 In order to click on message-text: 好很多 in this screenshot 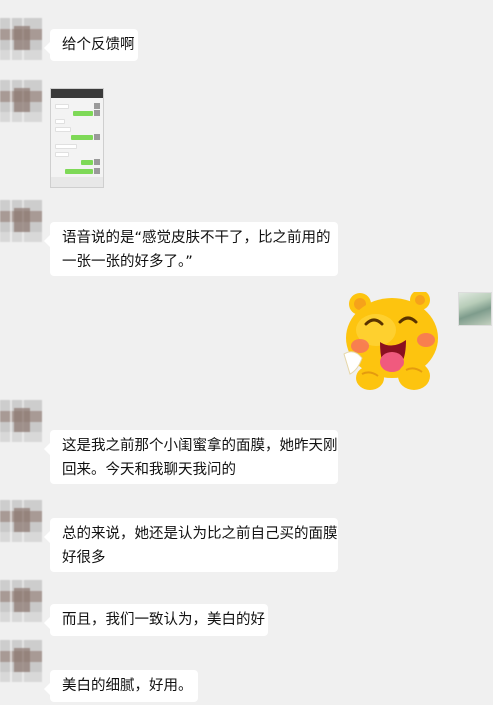, I will do `click(84, 558)`.